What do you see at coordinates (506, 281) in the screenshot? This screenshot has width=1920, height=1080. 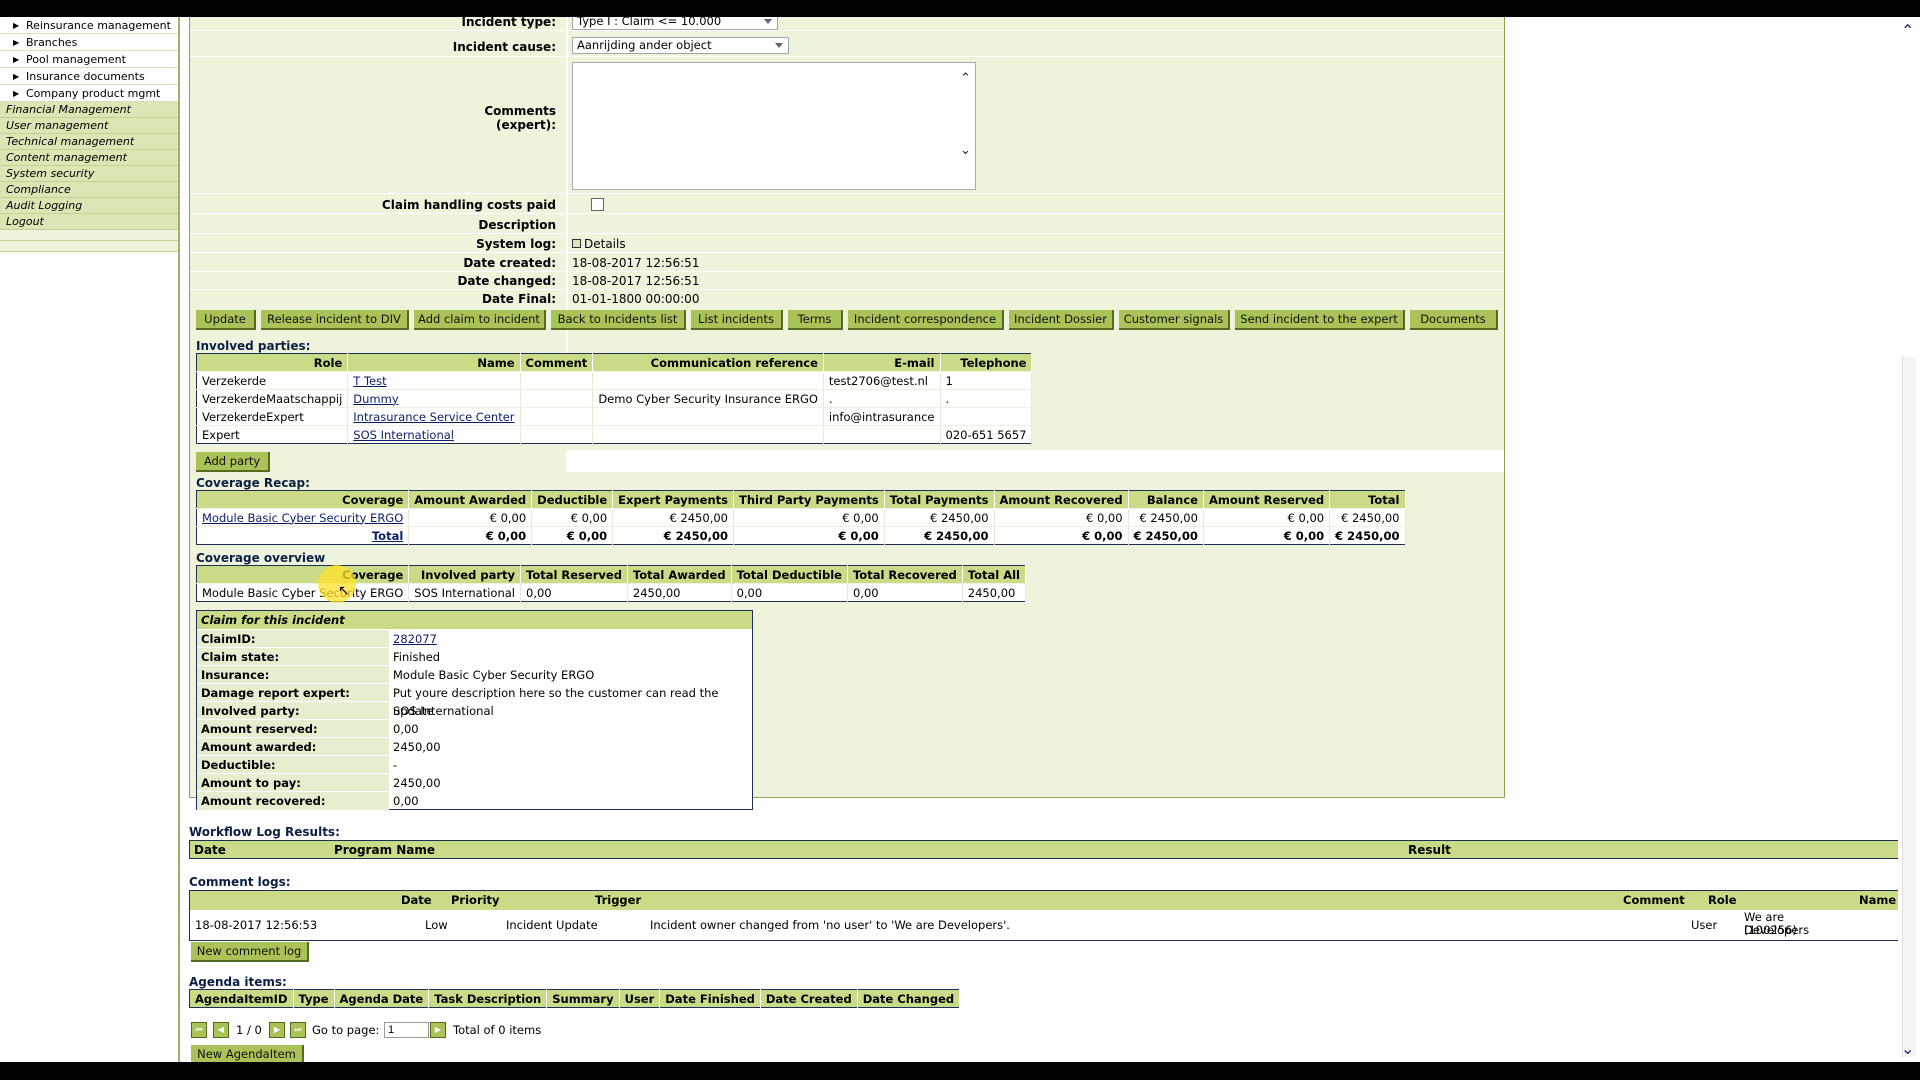 I see `date-changed-label: Date changed:` at bounding box center [506, 281].